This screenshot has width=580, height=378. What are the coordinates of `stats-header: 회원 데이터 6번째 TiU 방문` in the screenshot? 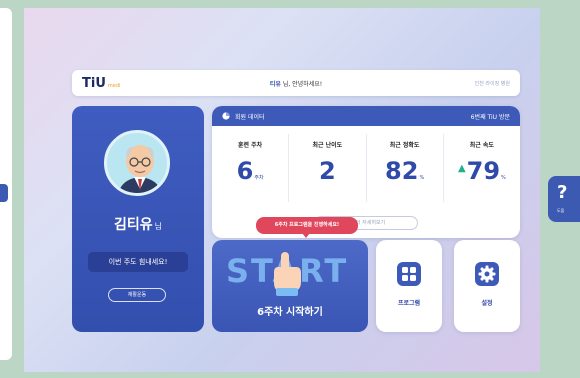 It's located at (366, 116).